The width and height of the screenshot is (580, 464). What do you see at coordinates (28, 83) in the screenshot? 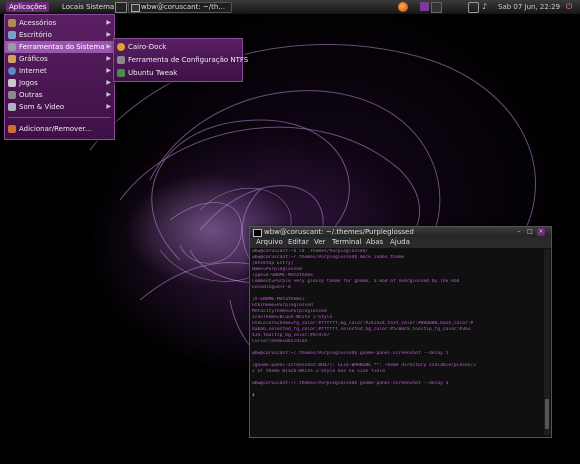
I see `menu-item-label: Jogos` at bounding box center [28, 83].